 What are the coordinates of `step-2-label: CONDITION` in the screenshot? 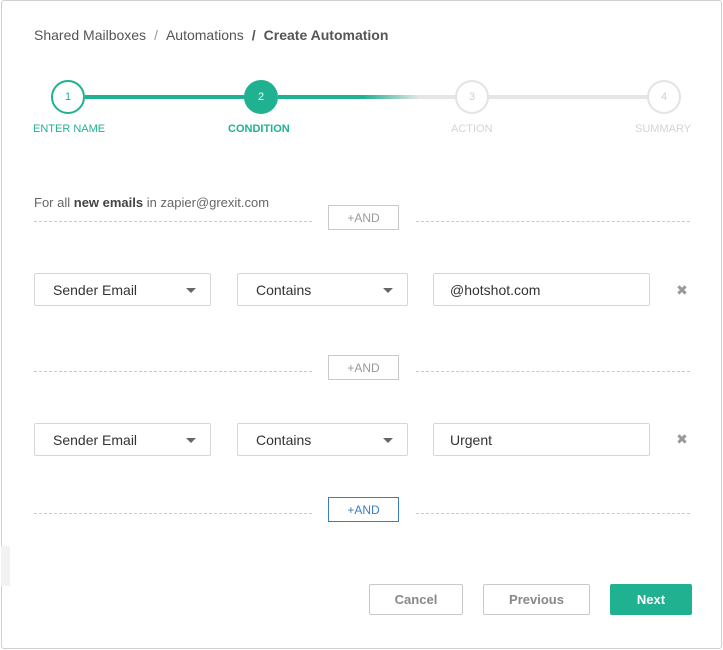 It's located at (259, 129).